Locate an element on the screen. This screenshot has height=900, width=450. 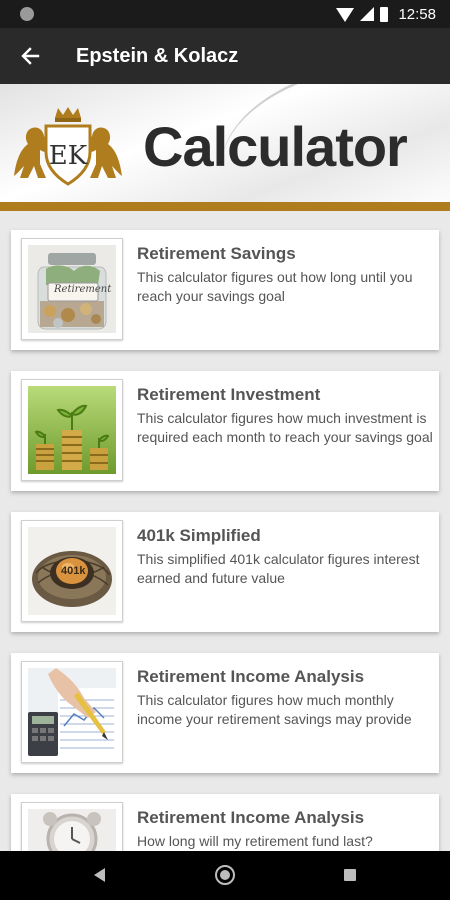
card-title: 401k Simplified is located at coordinates (199, 535).